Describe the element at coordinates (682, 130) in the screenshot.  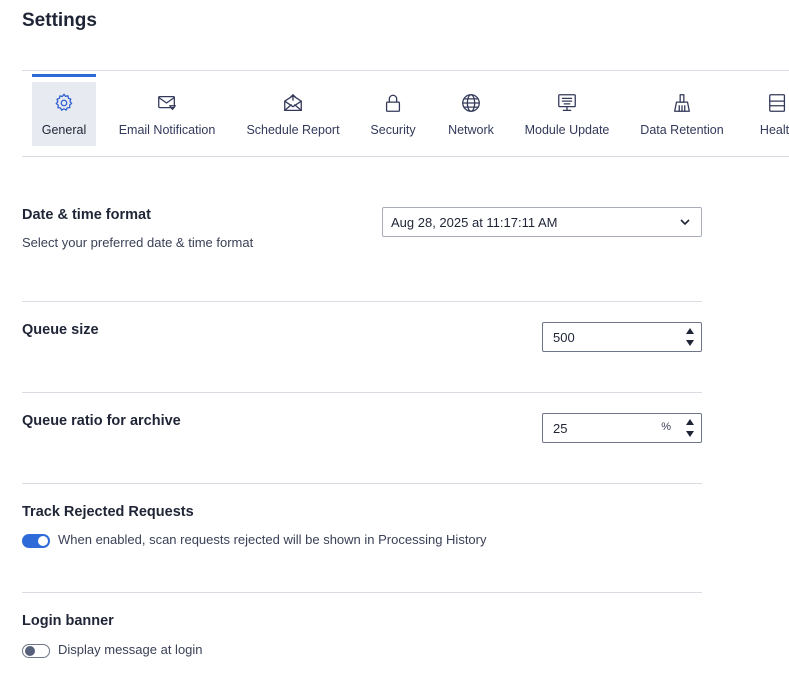
I see `tab-label: Data Retention` at that location.